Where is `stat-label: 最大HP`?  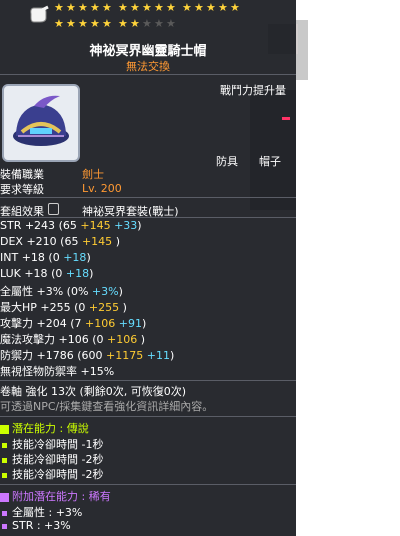
stat-label: 最大HP is located at coordinates (20, 307).